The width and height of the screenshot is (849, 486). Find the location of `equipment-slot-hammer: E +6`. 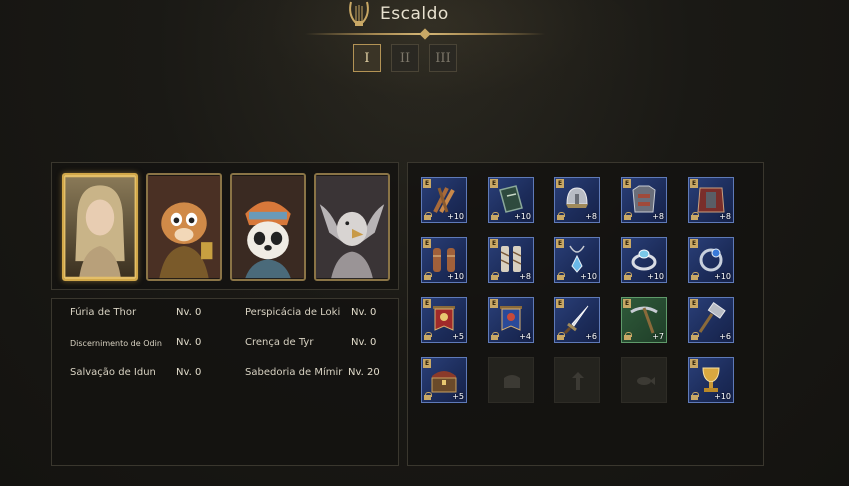

equipment-slot-hammer: E +6 is located at coordinates (711, 320).